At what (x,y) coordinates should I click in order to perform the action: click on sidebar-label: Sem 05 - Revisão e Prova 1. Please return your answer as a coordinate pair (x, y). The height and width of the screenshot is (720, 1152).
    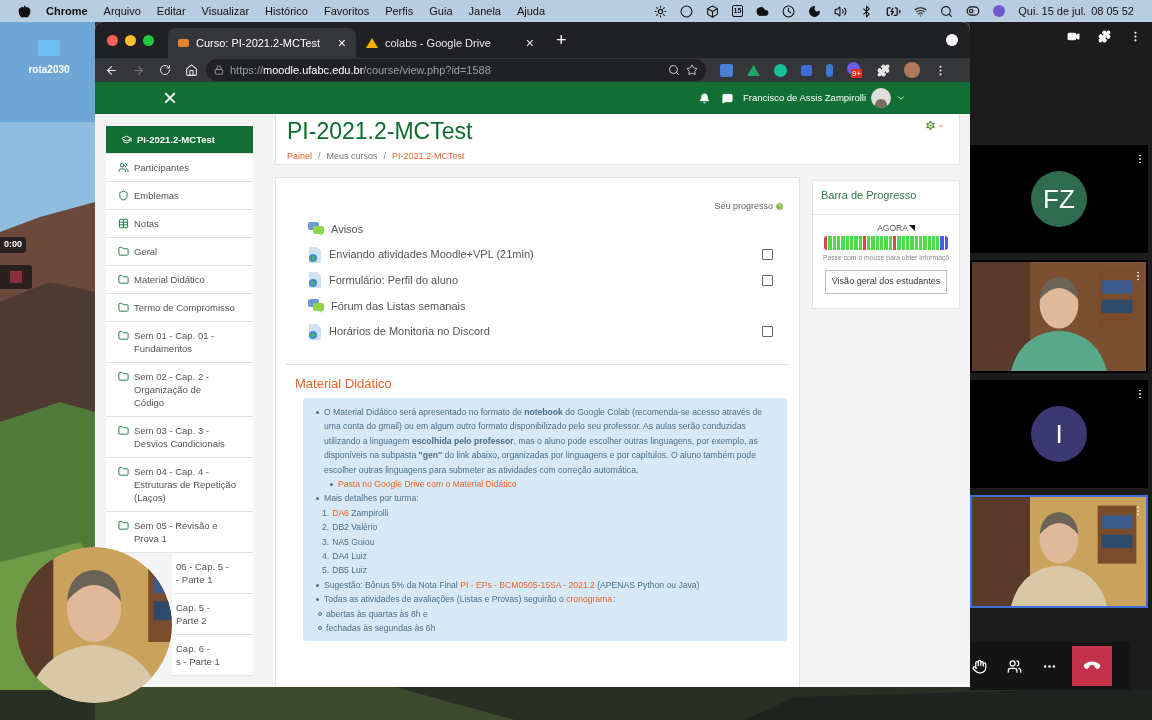
    Looking at the image, I should click on (176, 532).